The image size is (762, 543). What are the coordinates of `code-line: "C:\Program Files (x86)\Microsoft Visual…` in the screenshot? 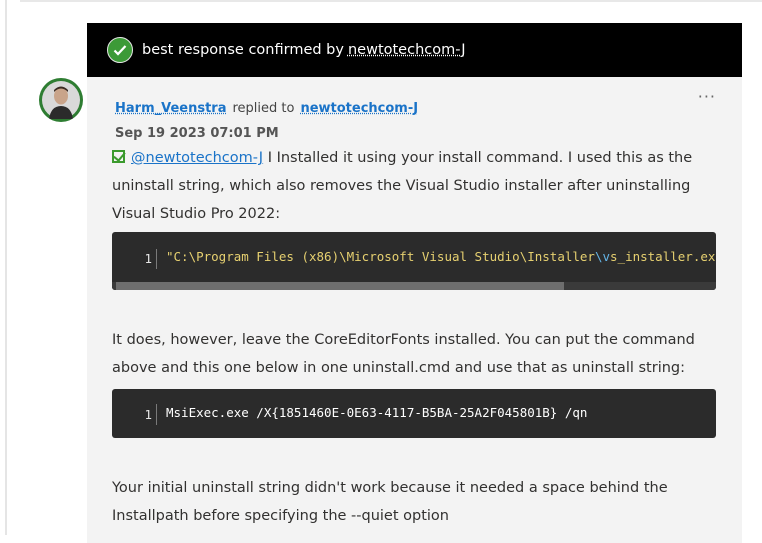 It's located at (441, 256).